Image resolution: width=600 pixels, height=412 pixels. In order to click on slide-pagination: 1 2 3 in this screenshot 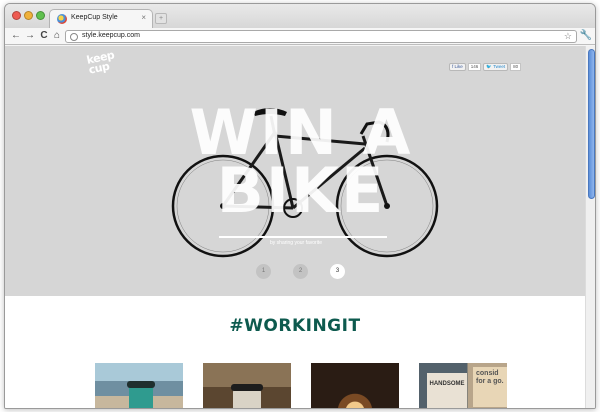, I will do `click(300, 271)`.